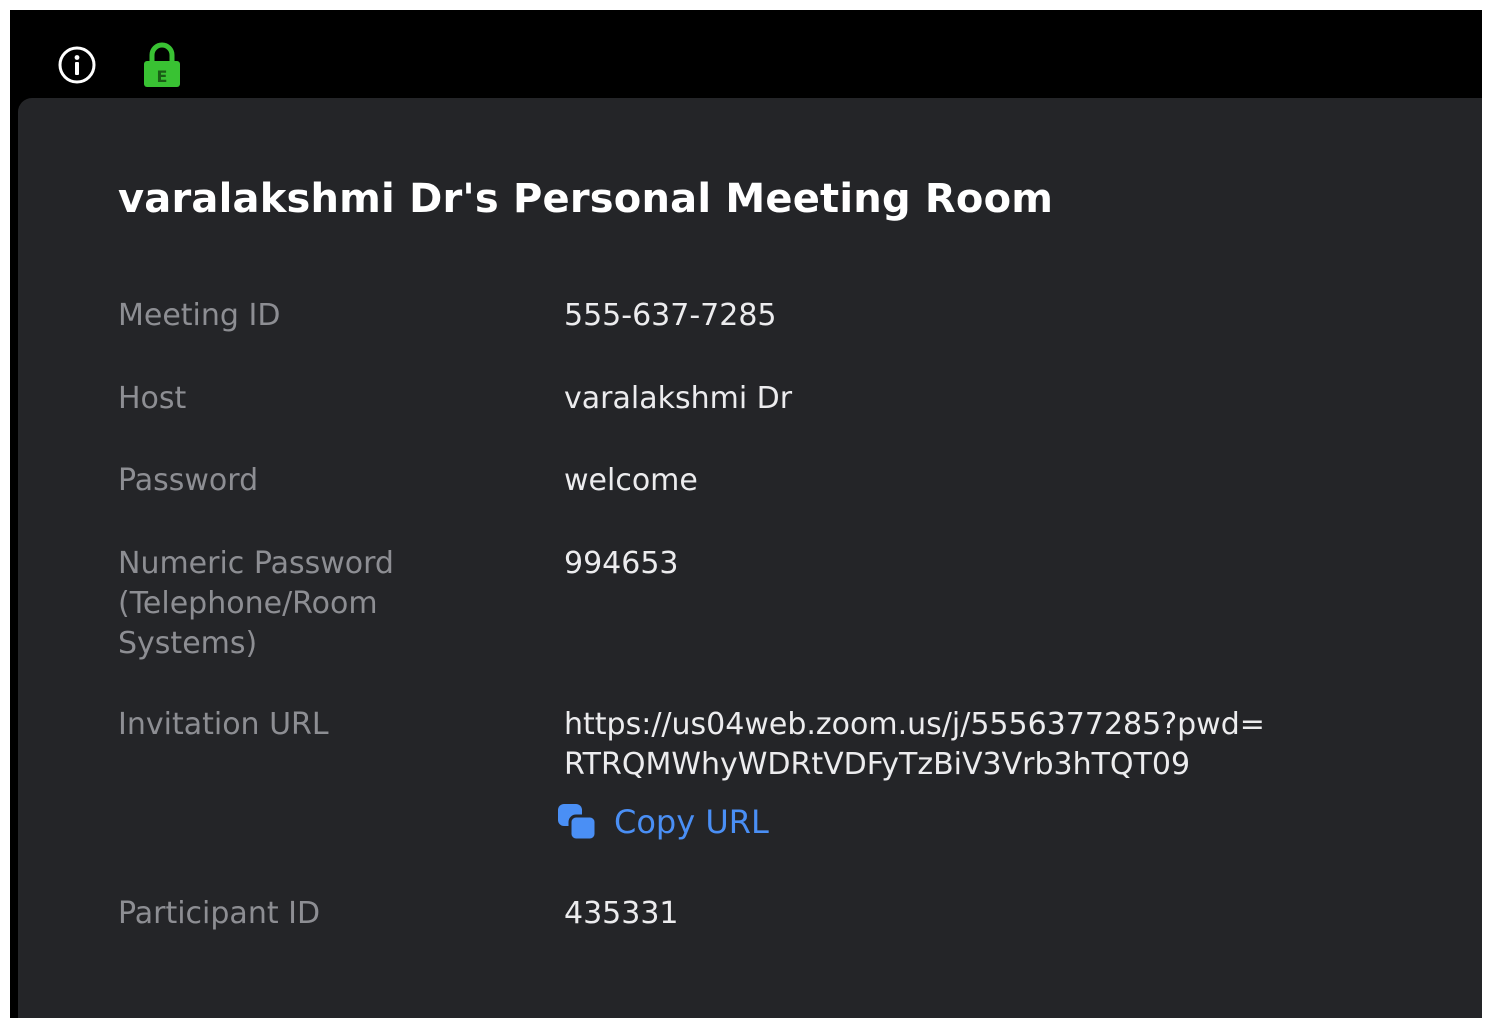 The height and width of the screenshot is (1018, 1486). I want to click on meeting-id-value: 555-637-7285, so click(670, 315).